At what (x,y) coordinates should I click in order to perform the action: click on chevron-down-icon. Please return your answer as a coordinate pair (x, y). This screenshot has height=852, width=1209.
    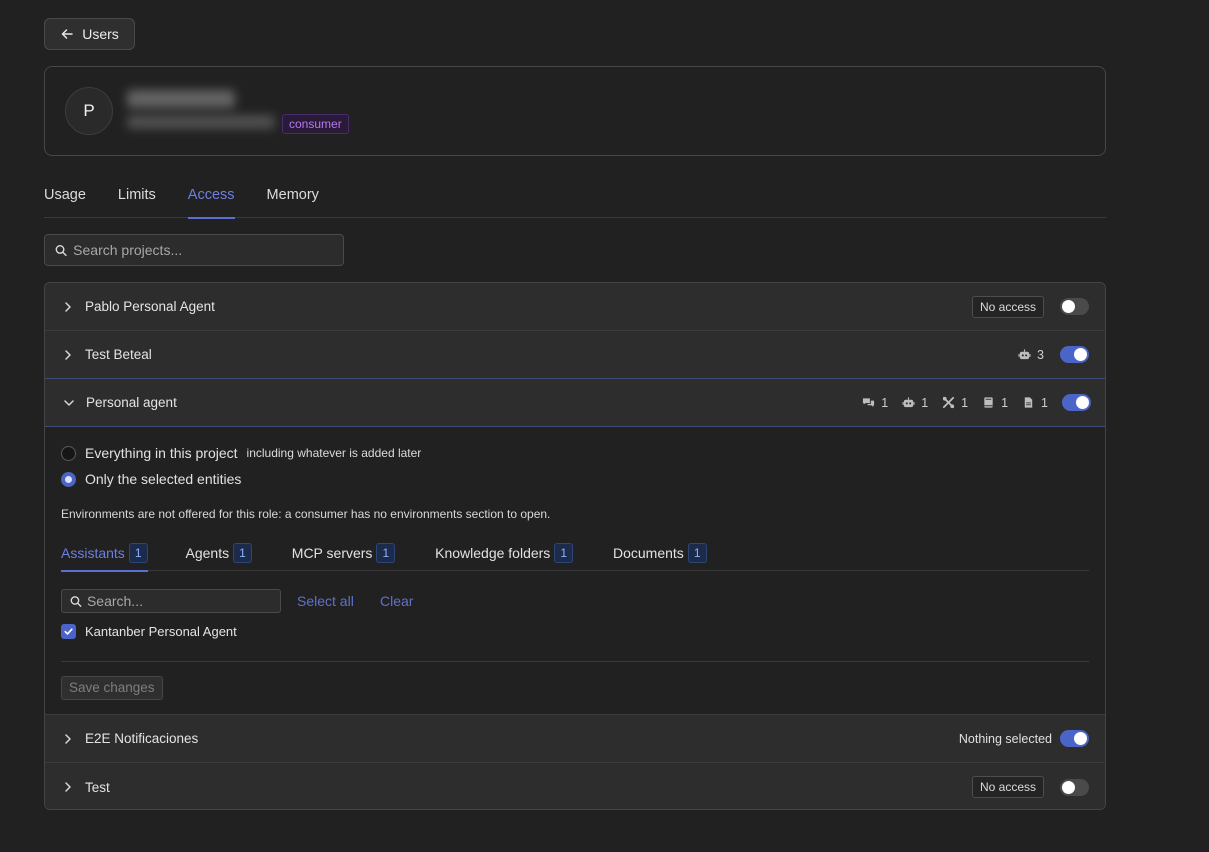
    Looking at the image, I should click on (69, 403).